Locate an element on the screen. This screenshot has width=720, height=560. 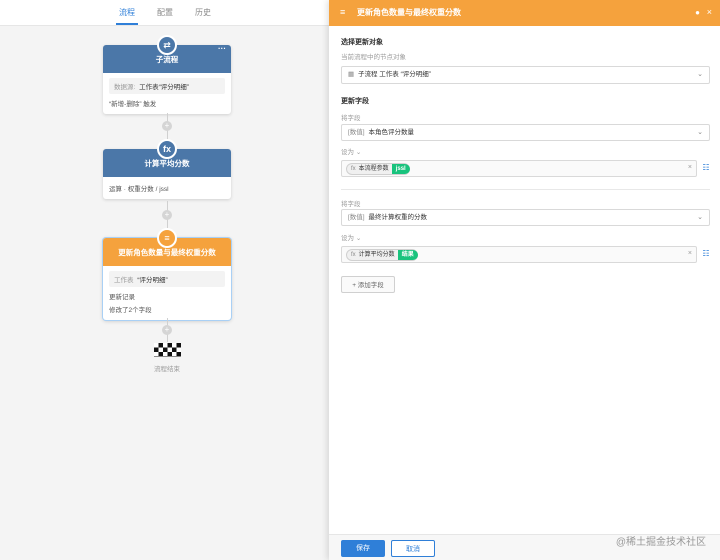
token-tag: jssl is located at coordinates (400, 169).